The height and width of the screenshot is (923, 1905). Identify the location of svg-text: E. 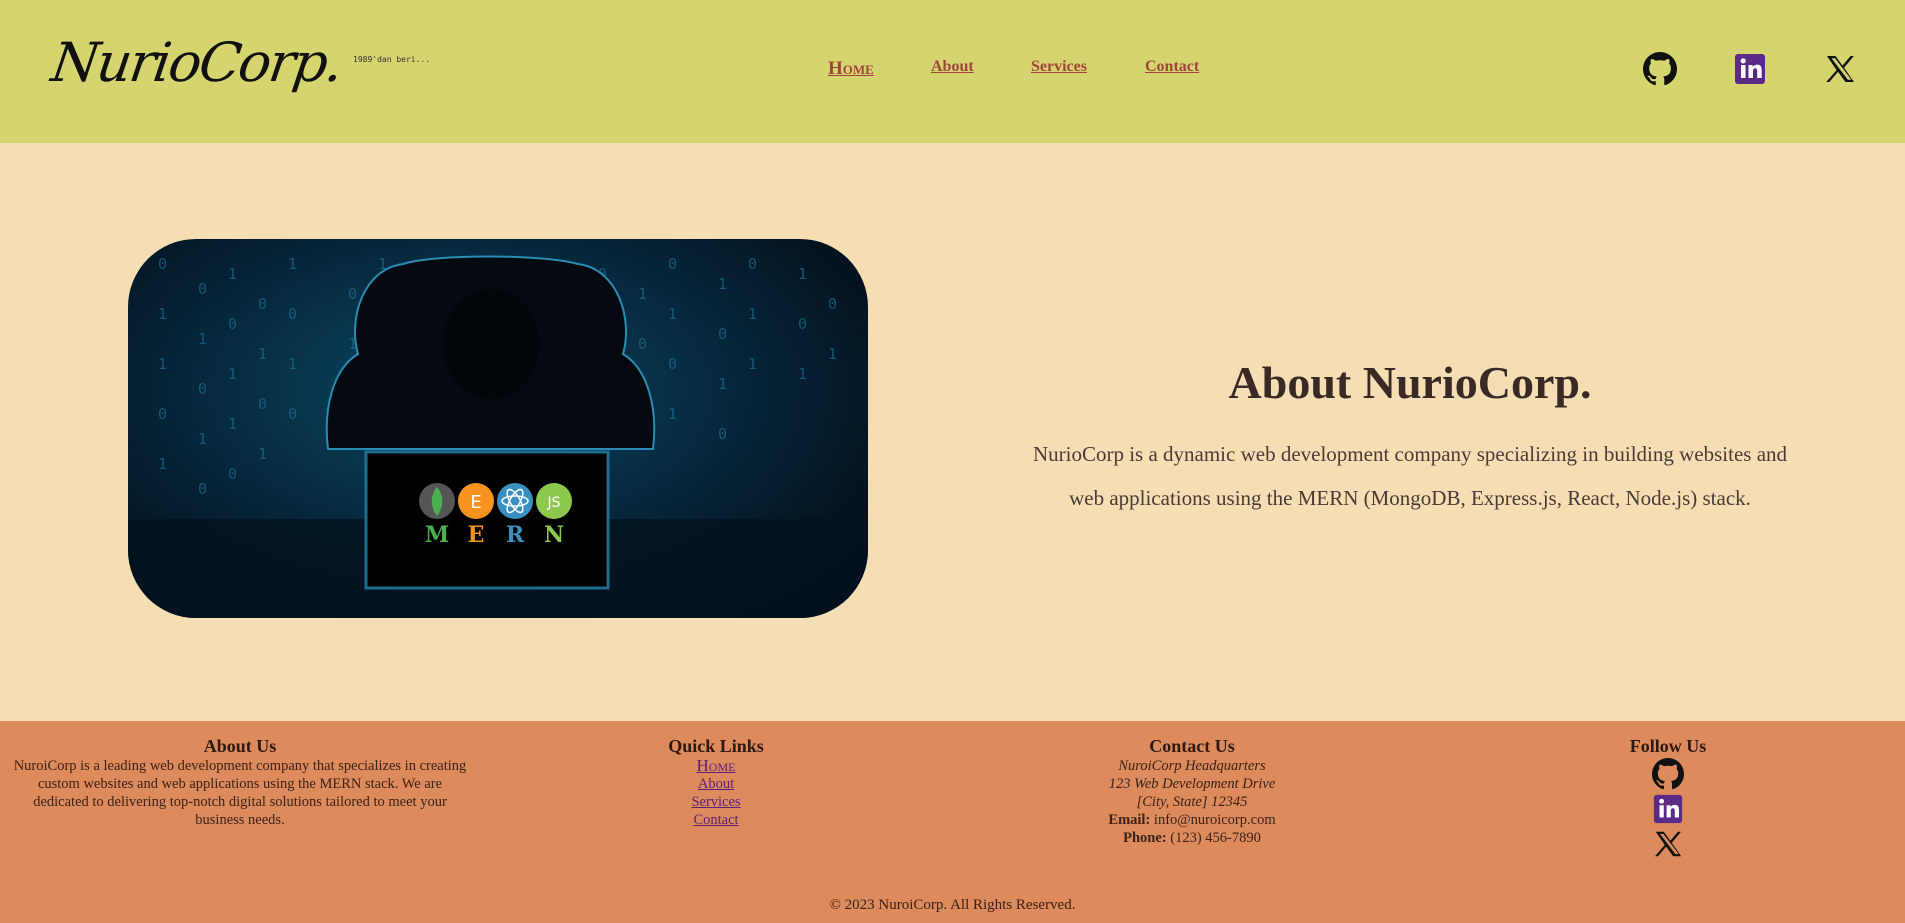
(475, 502).